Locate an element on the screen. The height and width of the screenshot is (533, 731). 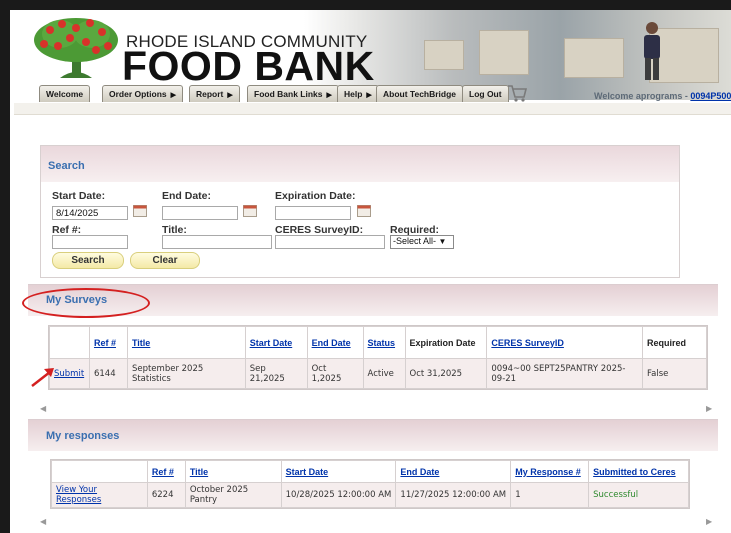
view-responses-link: View Your Responses is located at coordinates (78, 495).